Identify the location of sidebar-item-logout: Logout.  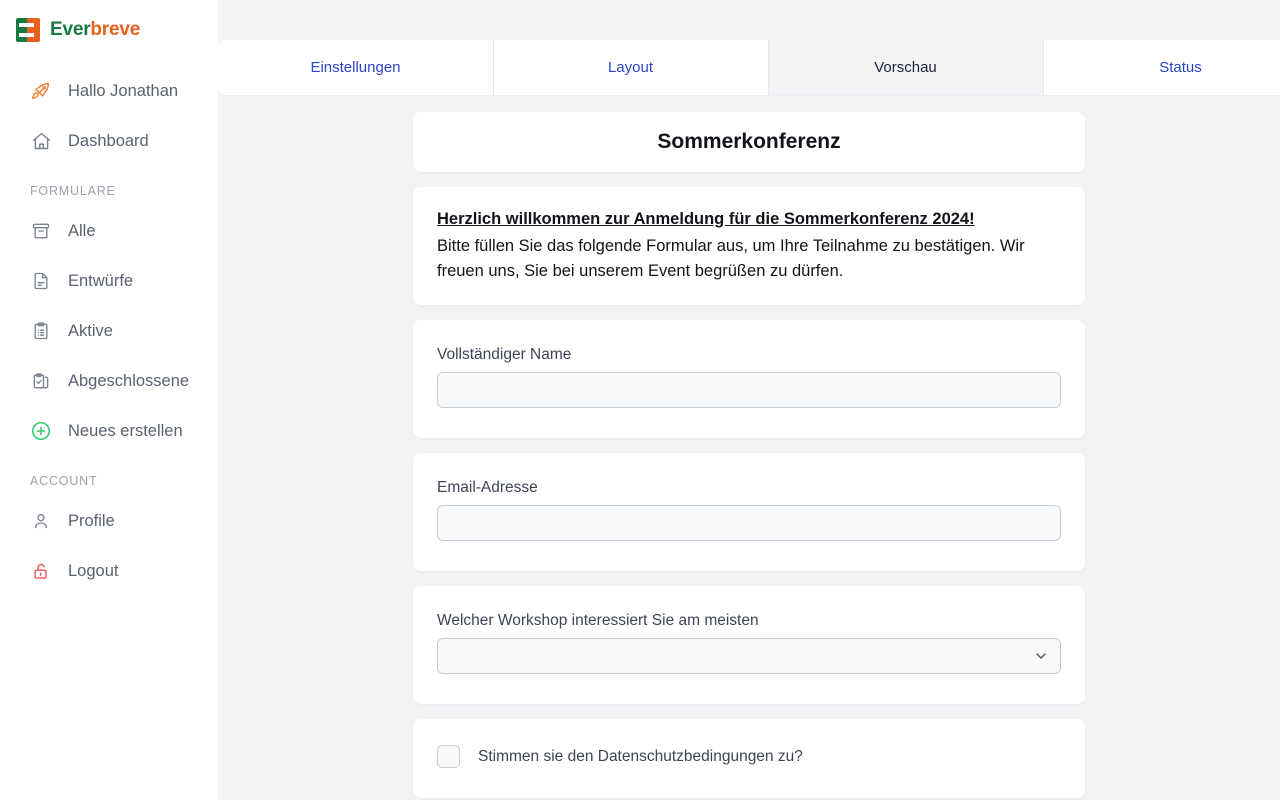
(109, 571).